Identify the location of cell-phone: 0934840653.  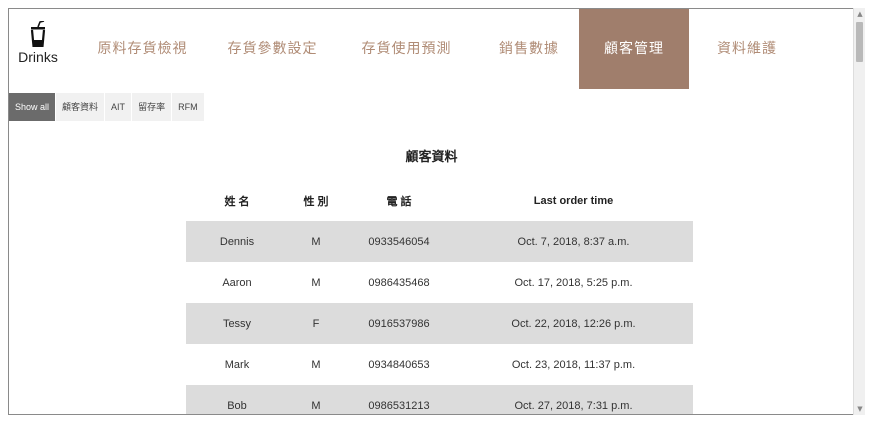
(399, 364).